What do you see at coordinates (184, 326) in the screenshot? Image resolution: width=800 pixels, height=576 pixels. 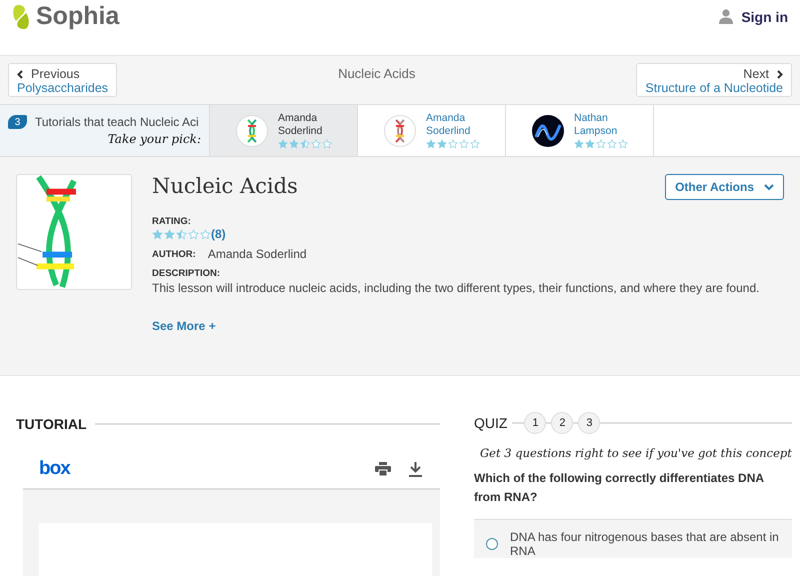 I see `see-more-link: See More +` at bounding box center [184, 326].